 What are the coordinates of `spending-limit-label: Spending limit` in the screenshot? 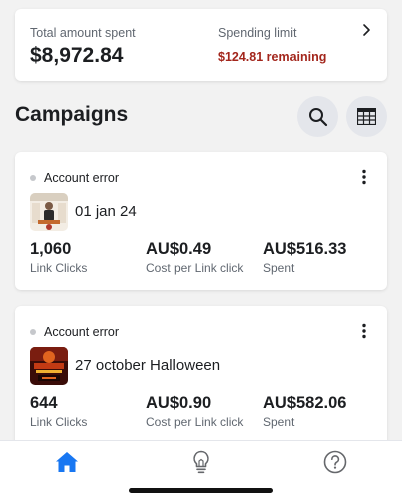 It's located at (257, 33).